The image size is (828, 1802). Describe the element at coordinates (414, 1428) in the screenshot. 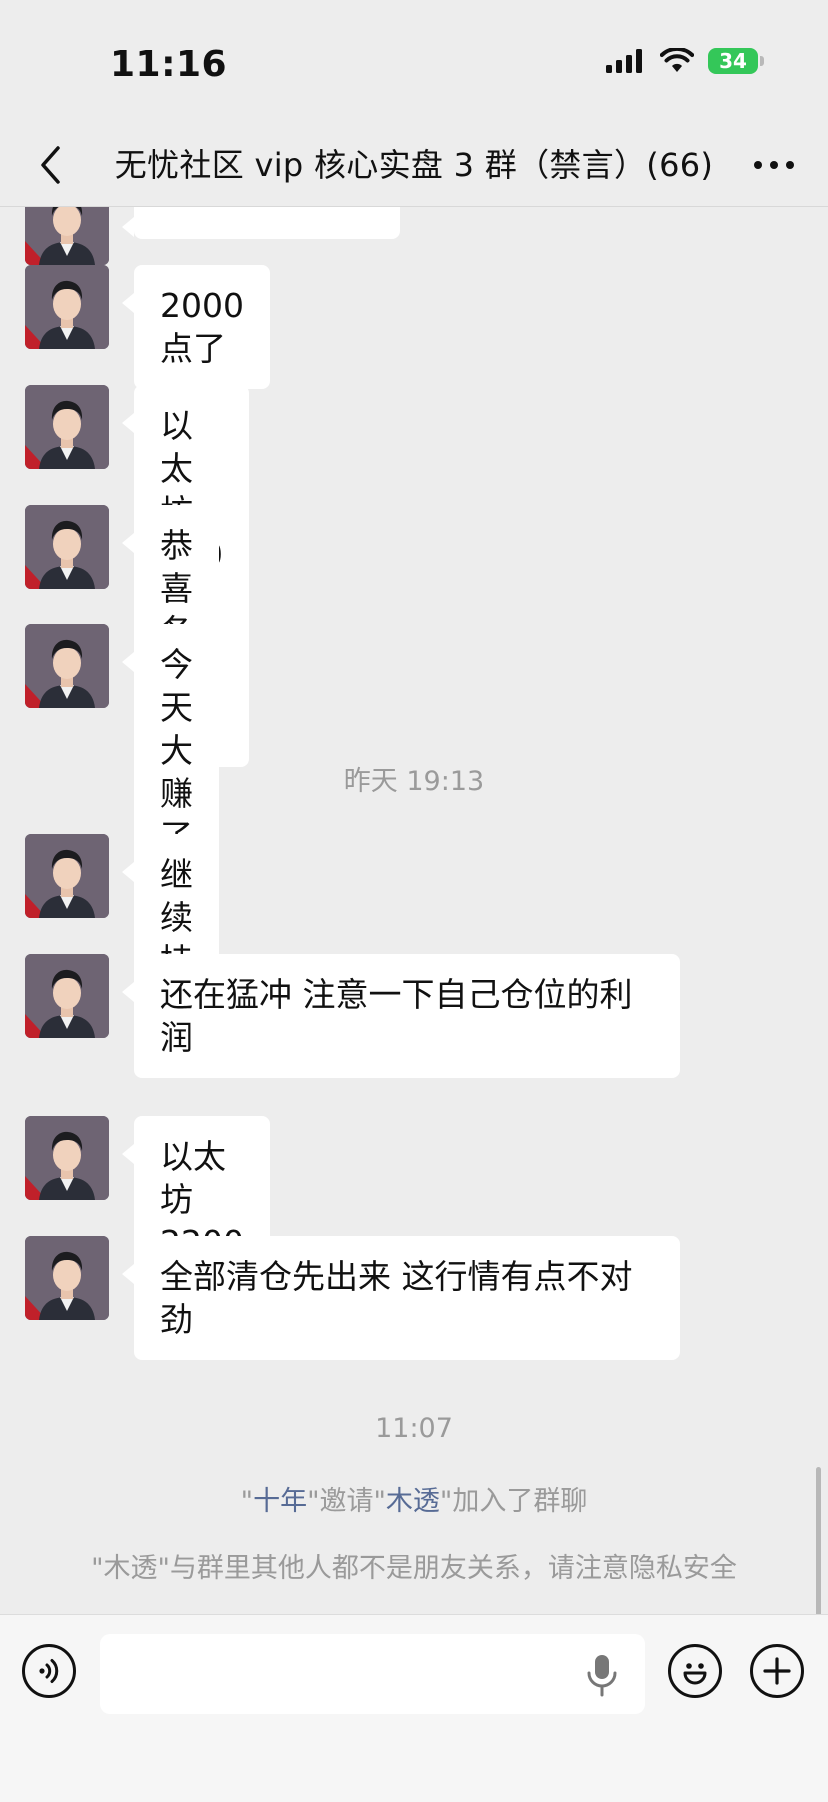

I see `timestamp: 11:07` at that location.